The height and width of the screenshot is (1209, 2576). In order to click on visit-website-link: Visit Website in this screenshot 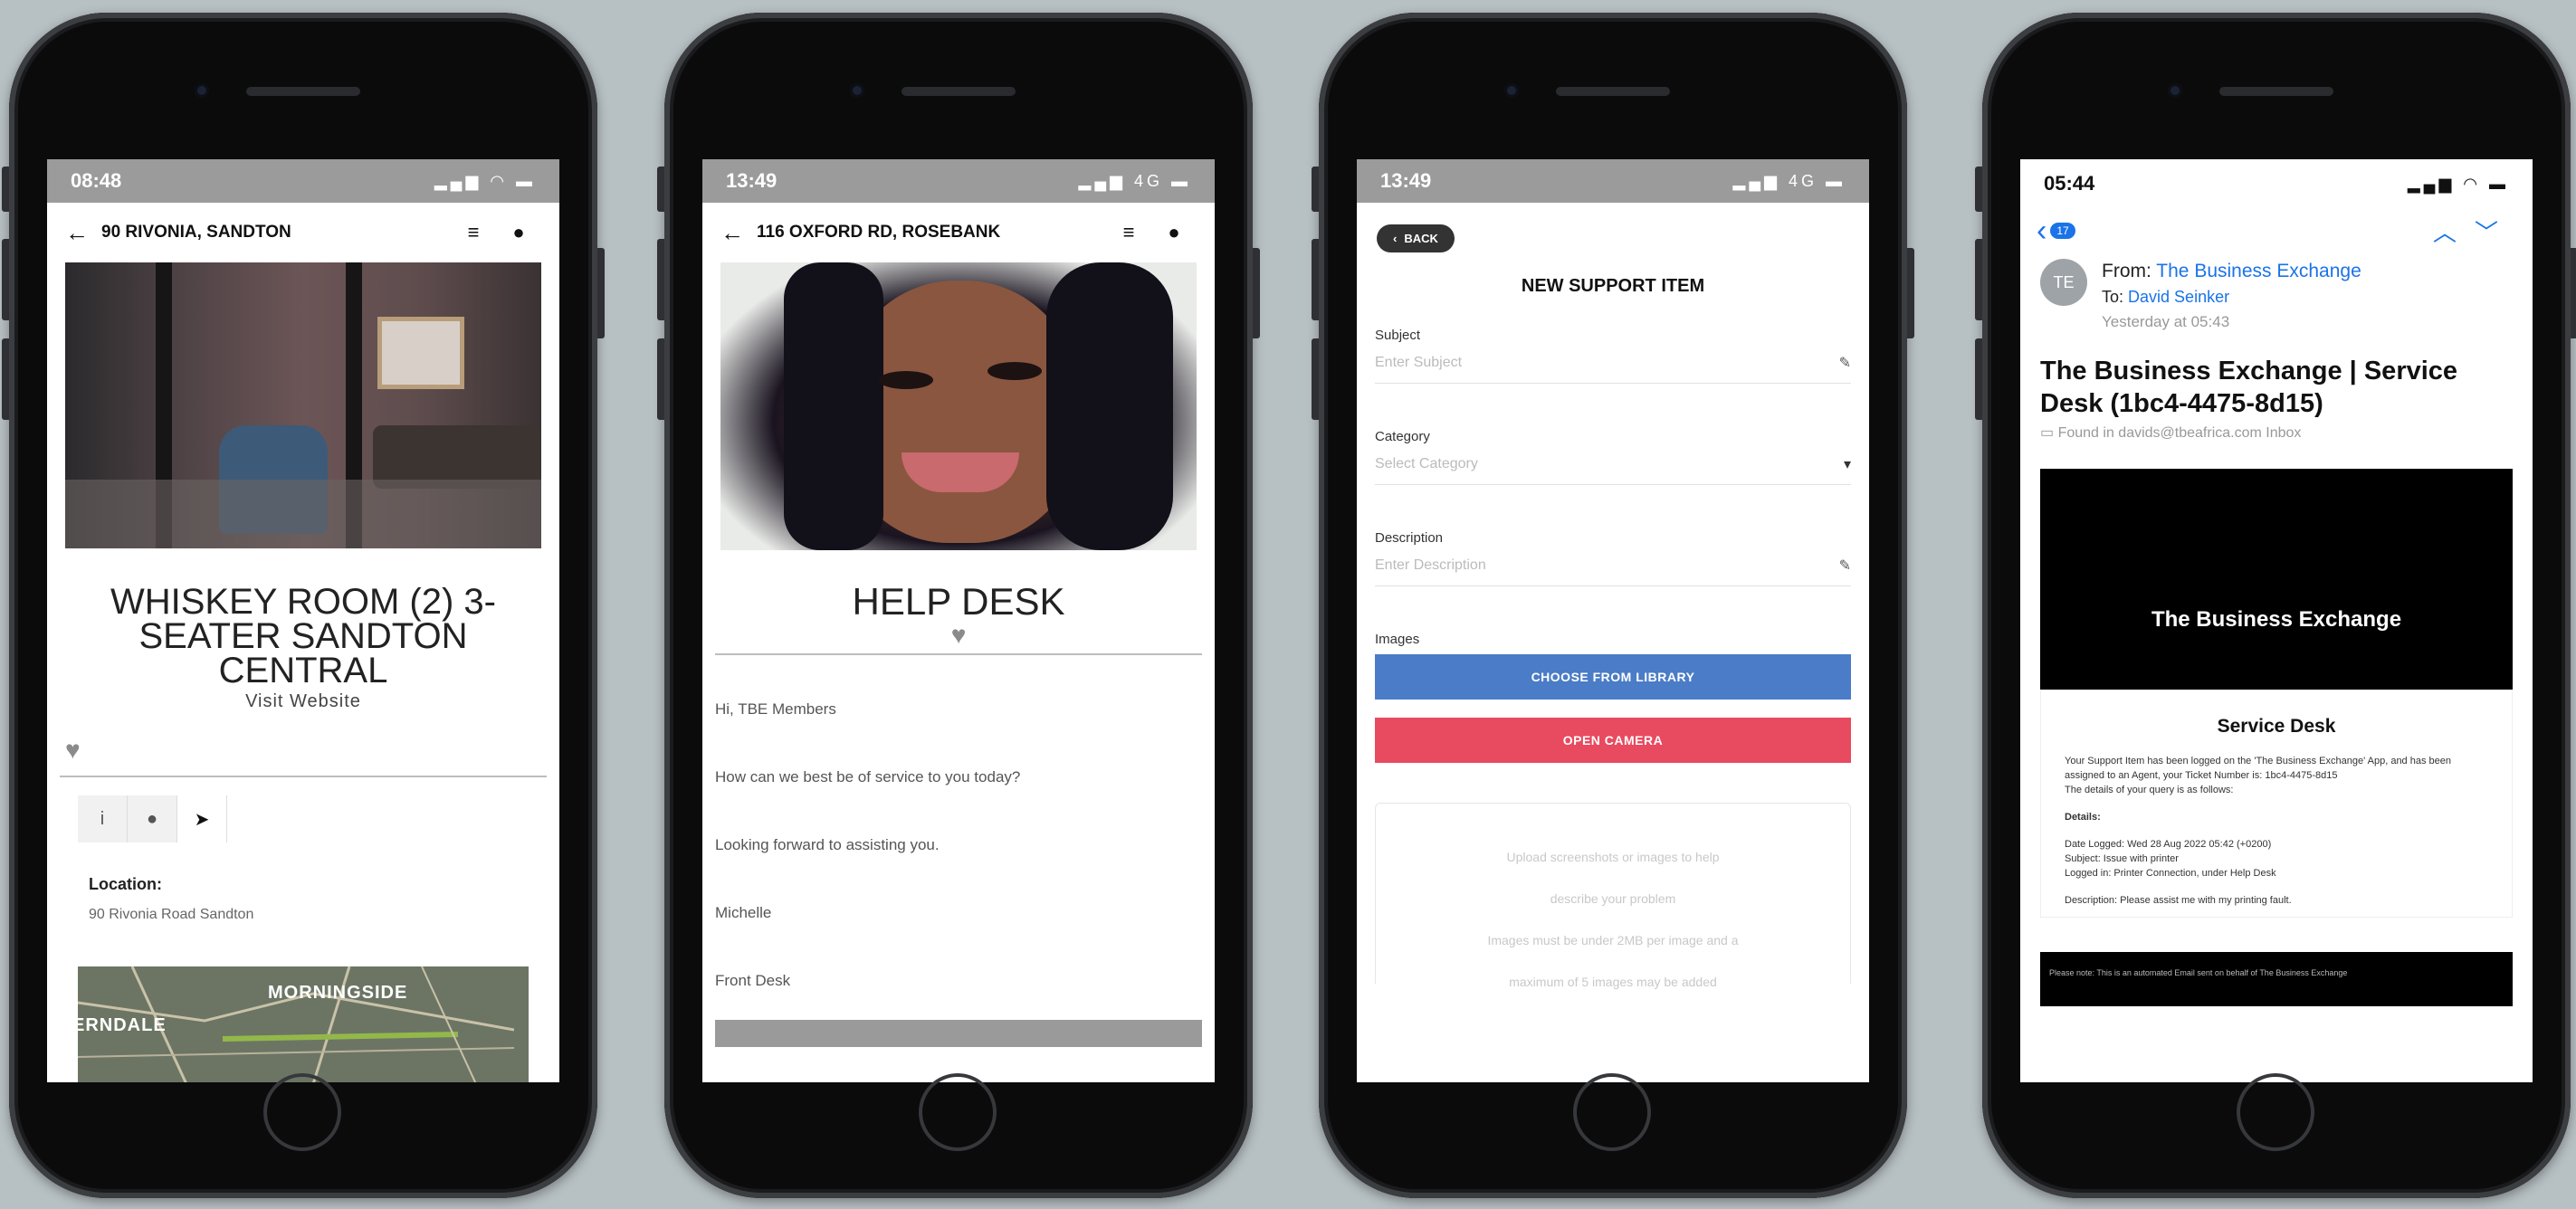, I will do `click(303, 701)`.